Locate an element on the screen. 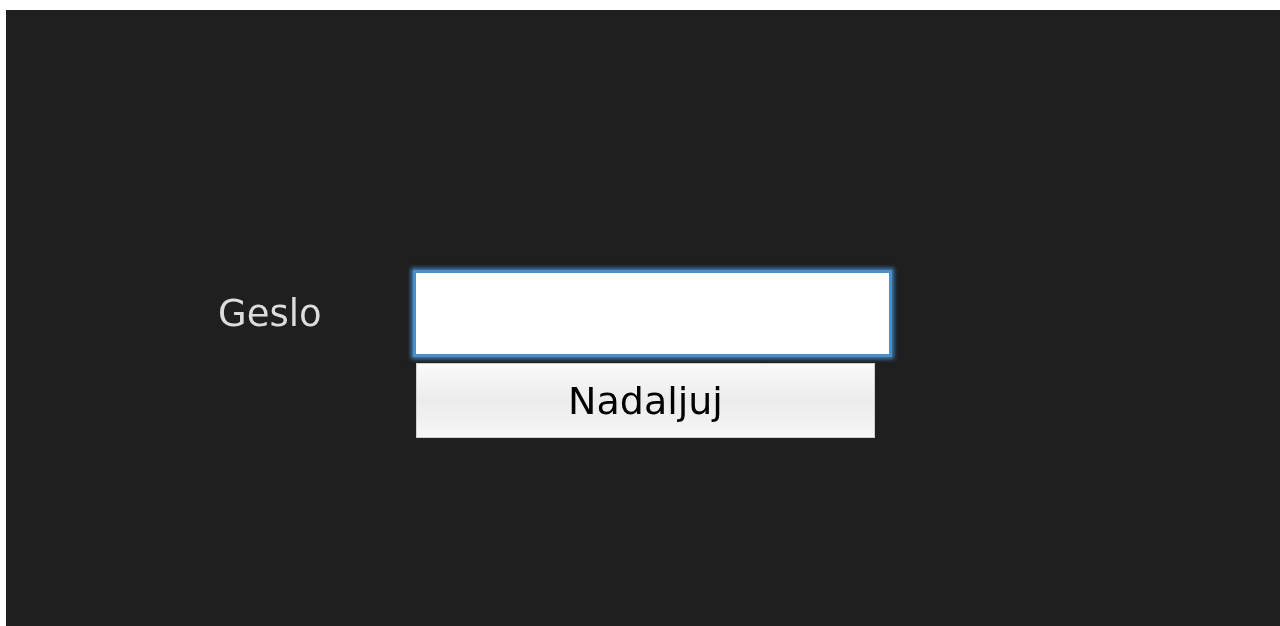 This screenshot has width=1280, height=626. password-label: Geslo is located at coordinates (270, 313).